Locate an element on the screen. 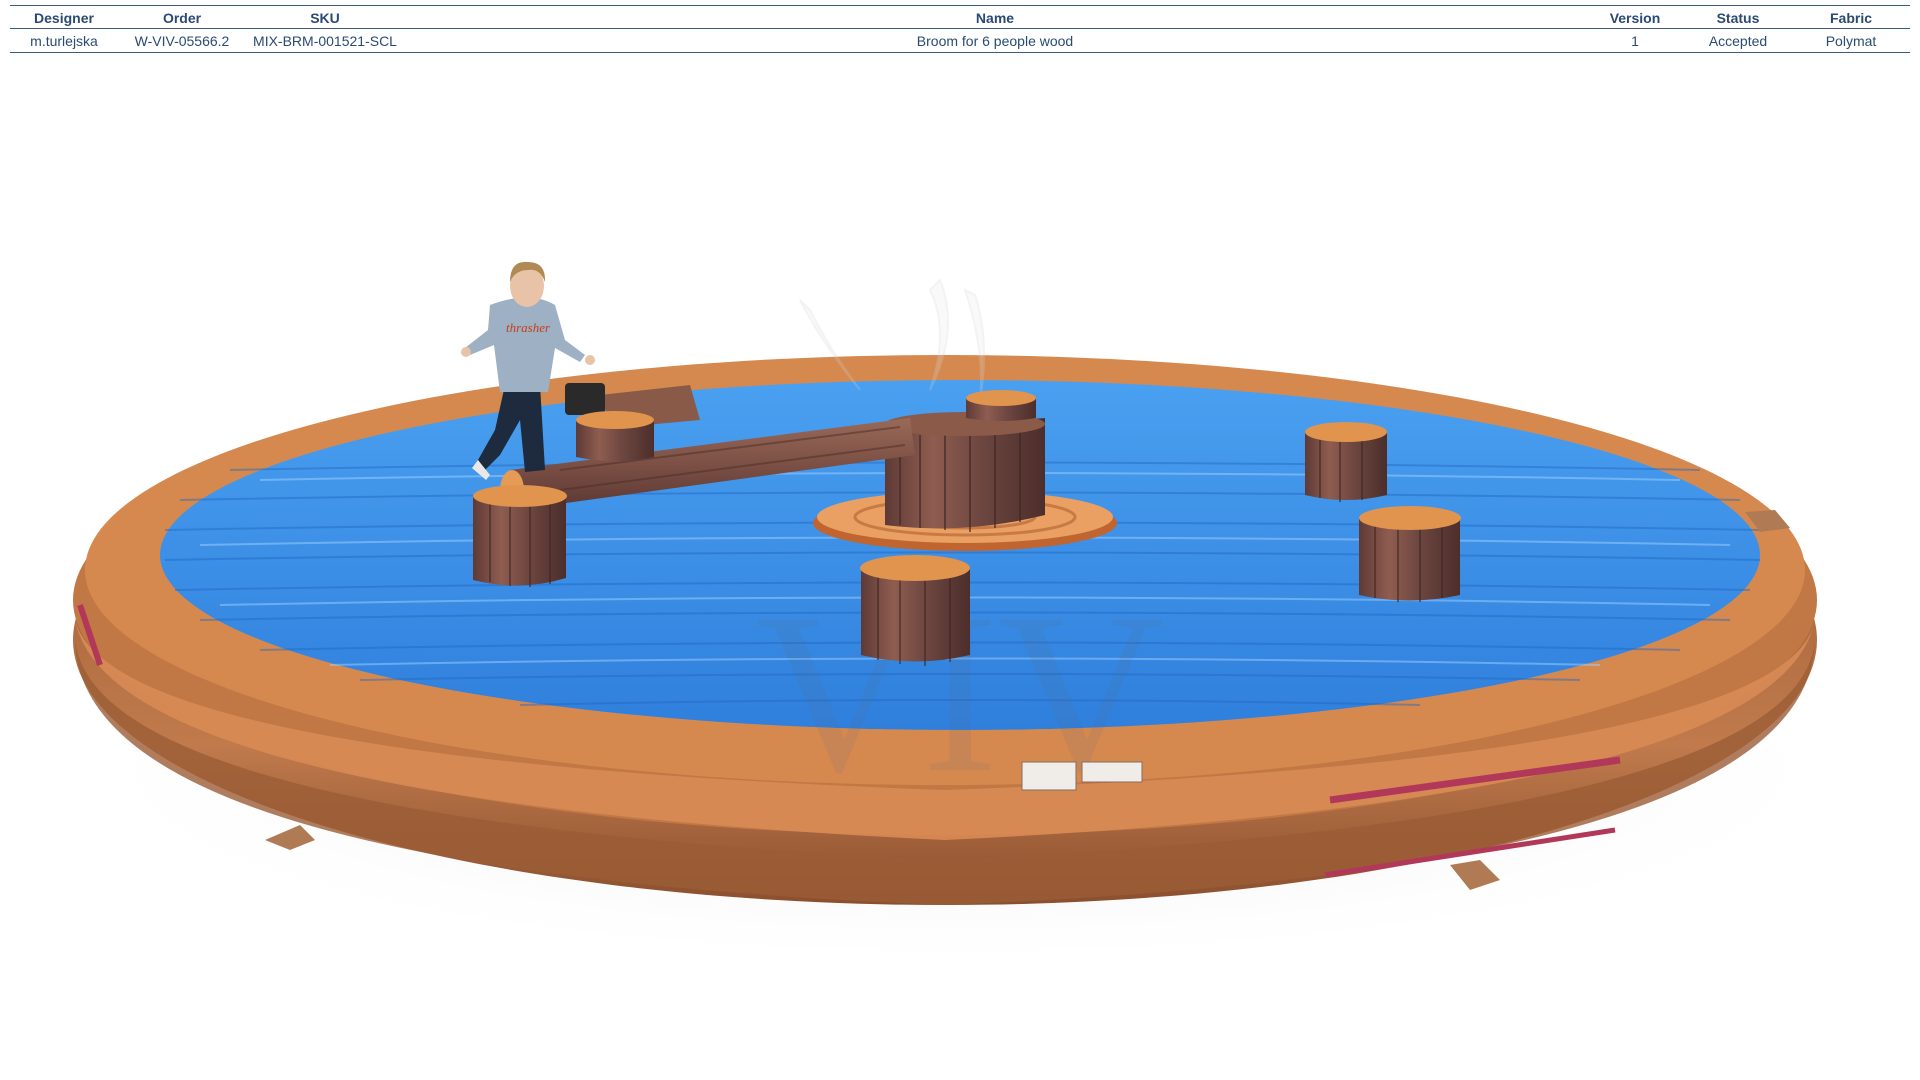  header-name: Name is located at coordinates (995, 17).